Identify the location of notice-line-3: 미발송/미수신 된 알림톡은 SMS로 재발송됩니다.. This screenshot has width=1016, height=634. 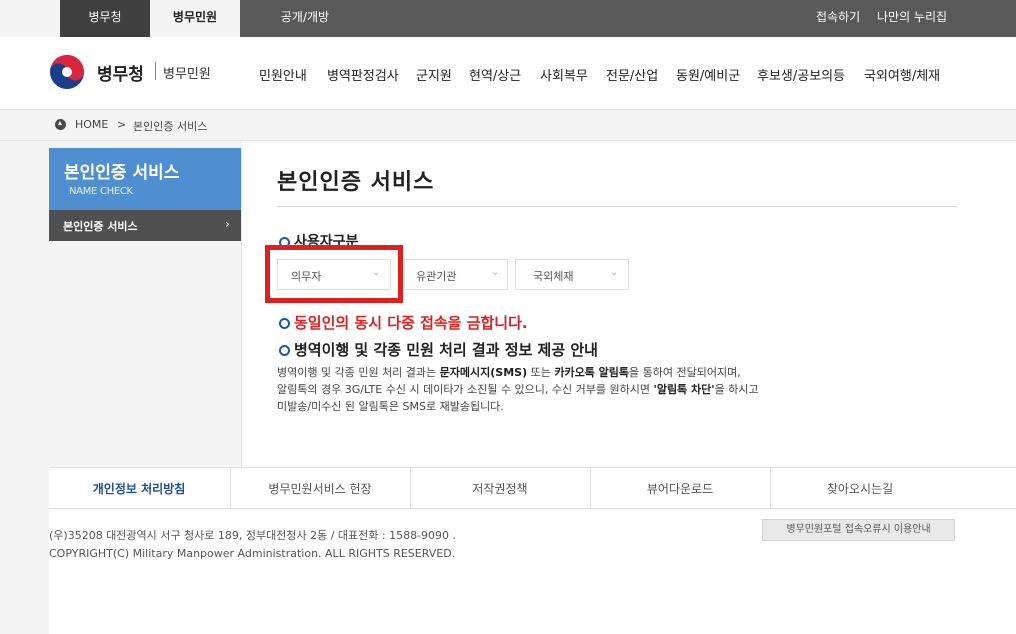
(390, 406).